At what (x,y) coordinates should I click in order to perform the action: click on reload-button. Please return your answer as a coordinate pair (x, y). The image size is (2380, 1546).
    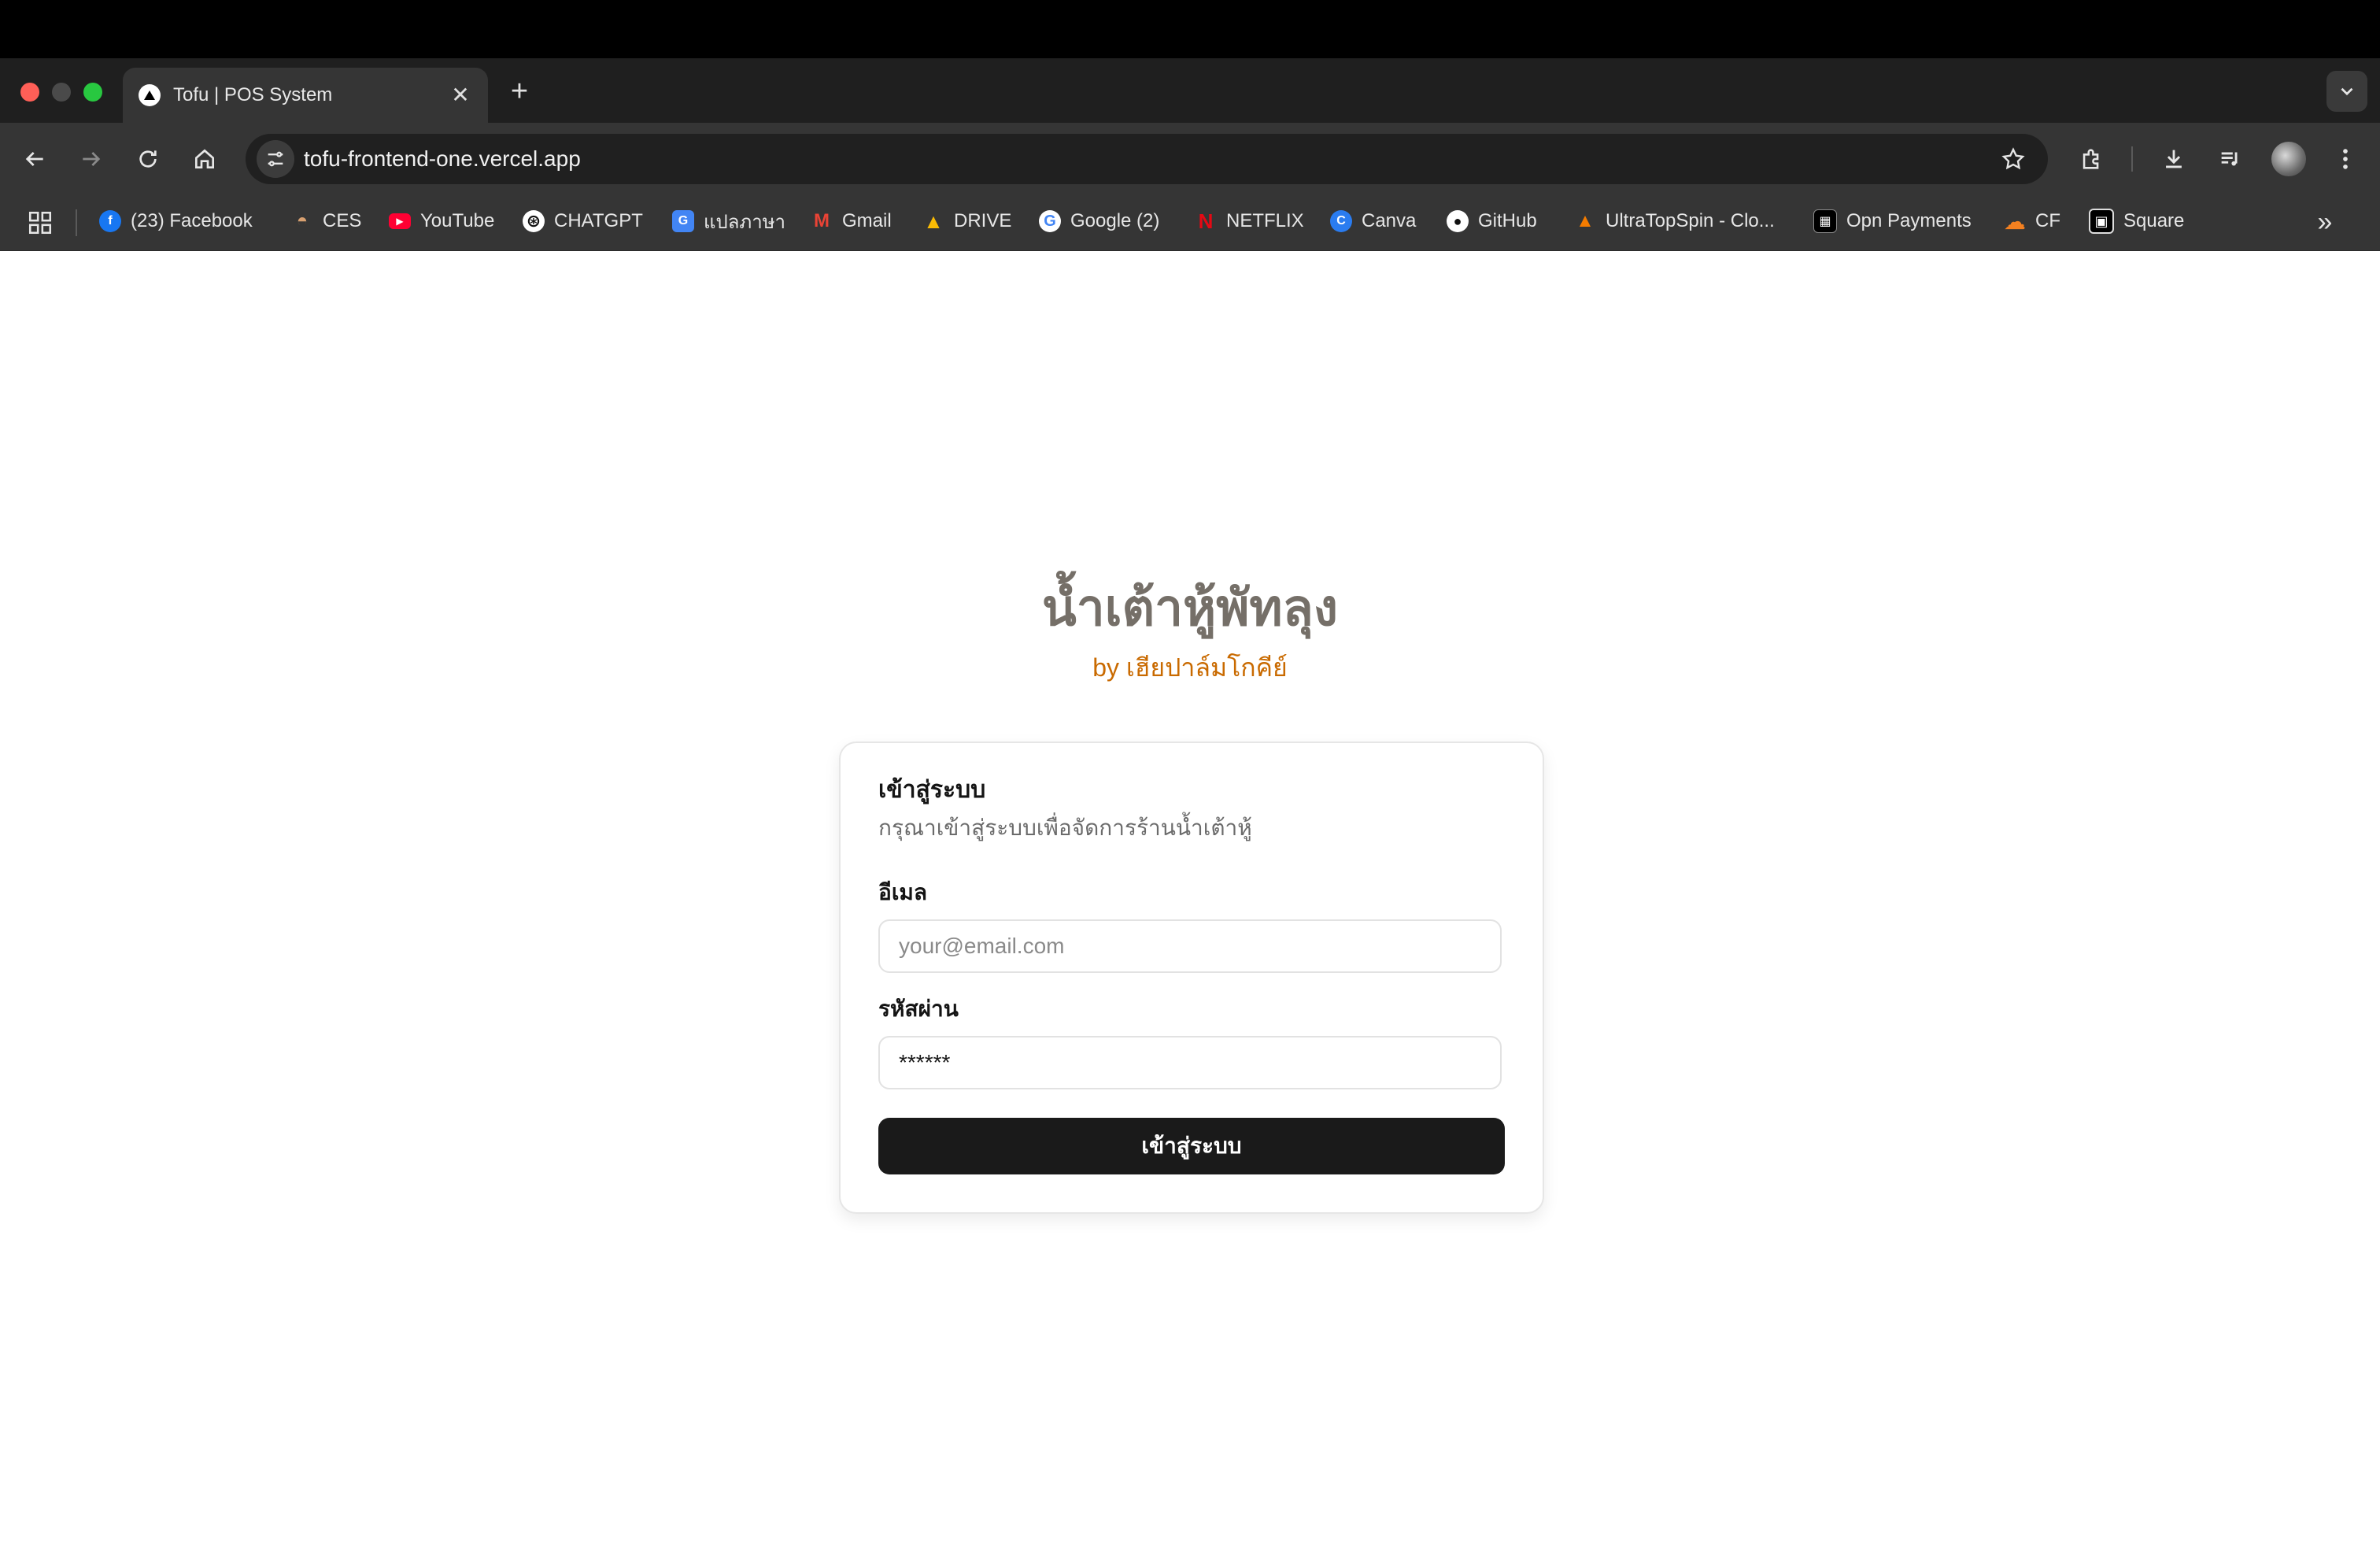
    Looking at the image, I should click on (148, 159).